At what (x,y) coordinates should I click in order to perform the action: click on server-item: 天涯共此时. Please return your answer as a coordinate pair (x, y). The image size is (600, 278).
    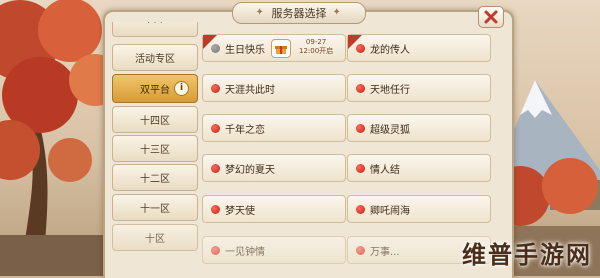
    Looking at the image, I should click on (274, 88).